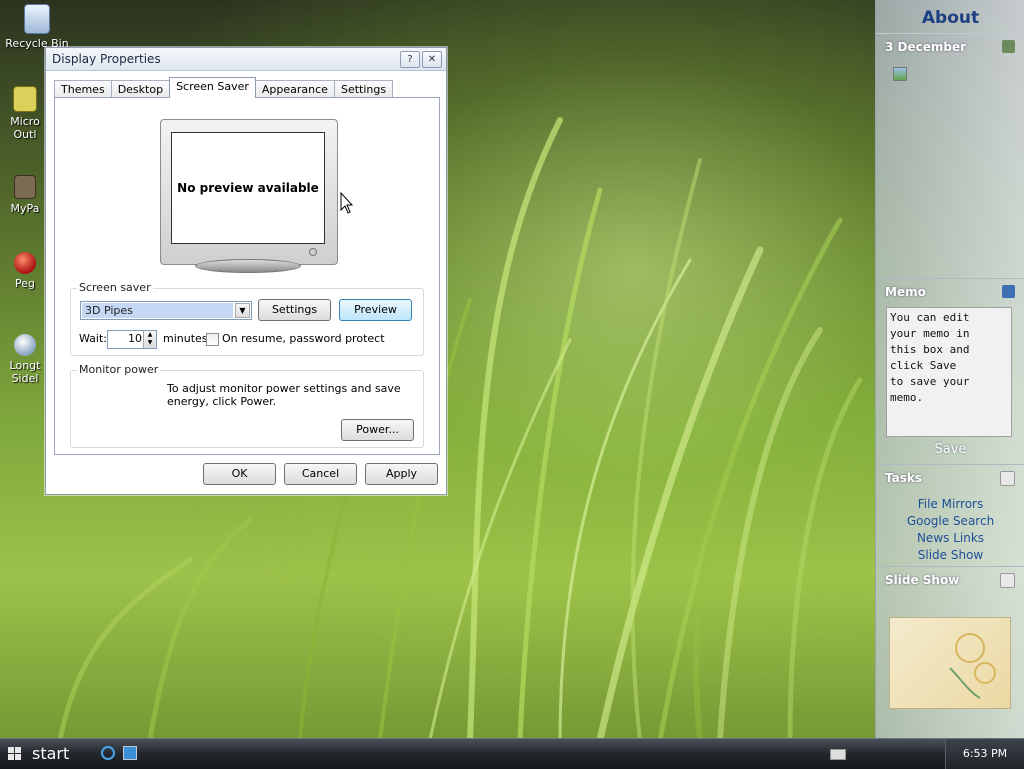 The width and height of the screenshot is (1024, 769). I want to click on tasks-title: Tasks, so click(904, 478).